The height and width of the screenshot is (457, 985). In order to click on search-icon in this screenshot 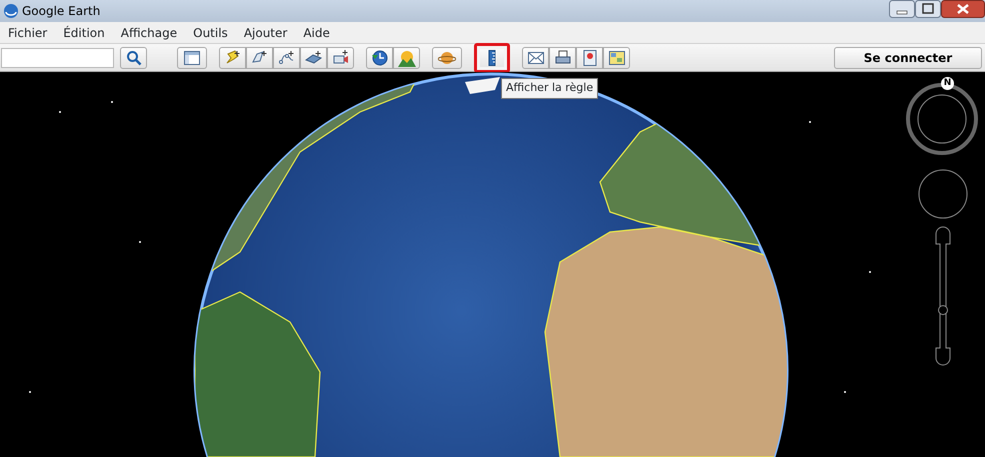, I will do `click(134, 58)`.